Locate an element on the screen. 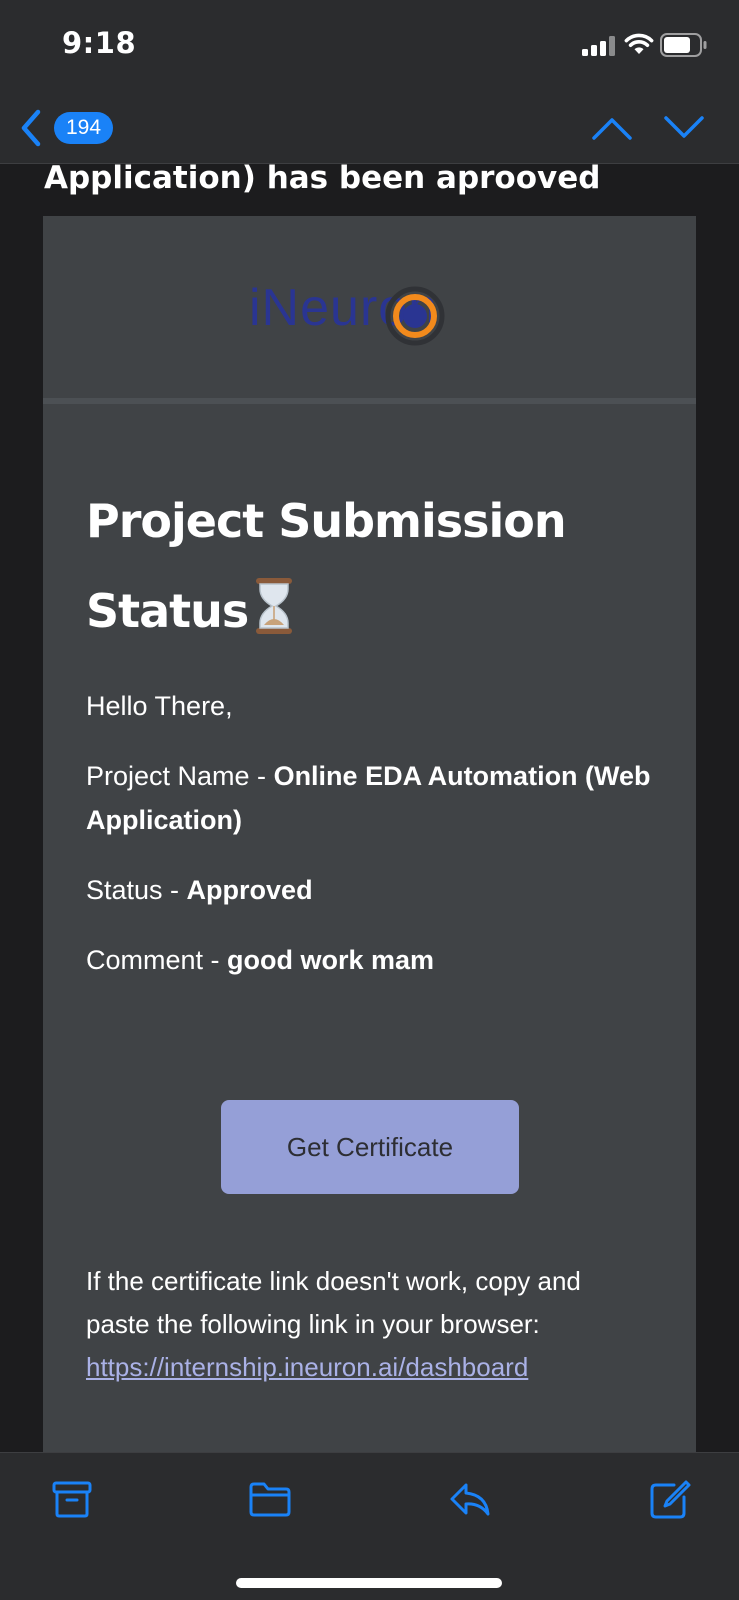 This screenshot has height=1600, width=739. comment-value: good work mam is located at coordinates (331, 960).